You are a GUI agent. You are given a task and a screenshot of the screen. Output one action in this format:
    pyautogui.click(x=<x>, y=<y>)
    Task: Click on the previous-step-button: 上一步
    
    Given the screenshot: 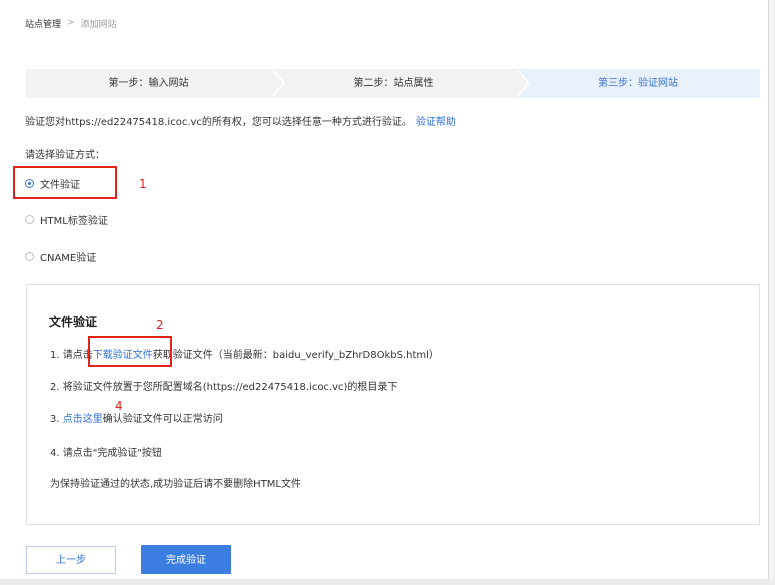 What is the action you would take?
    pyautogui.click(x=71, y=560)
    